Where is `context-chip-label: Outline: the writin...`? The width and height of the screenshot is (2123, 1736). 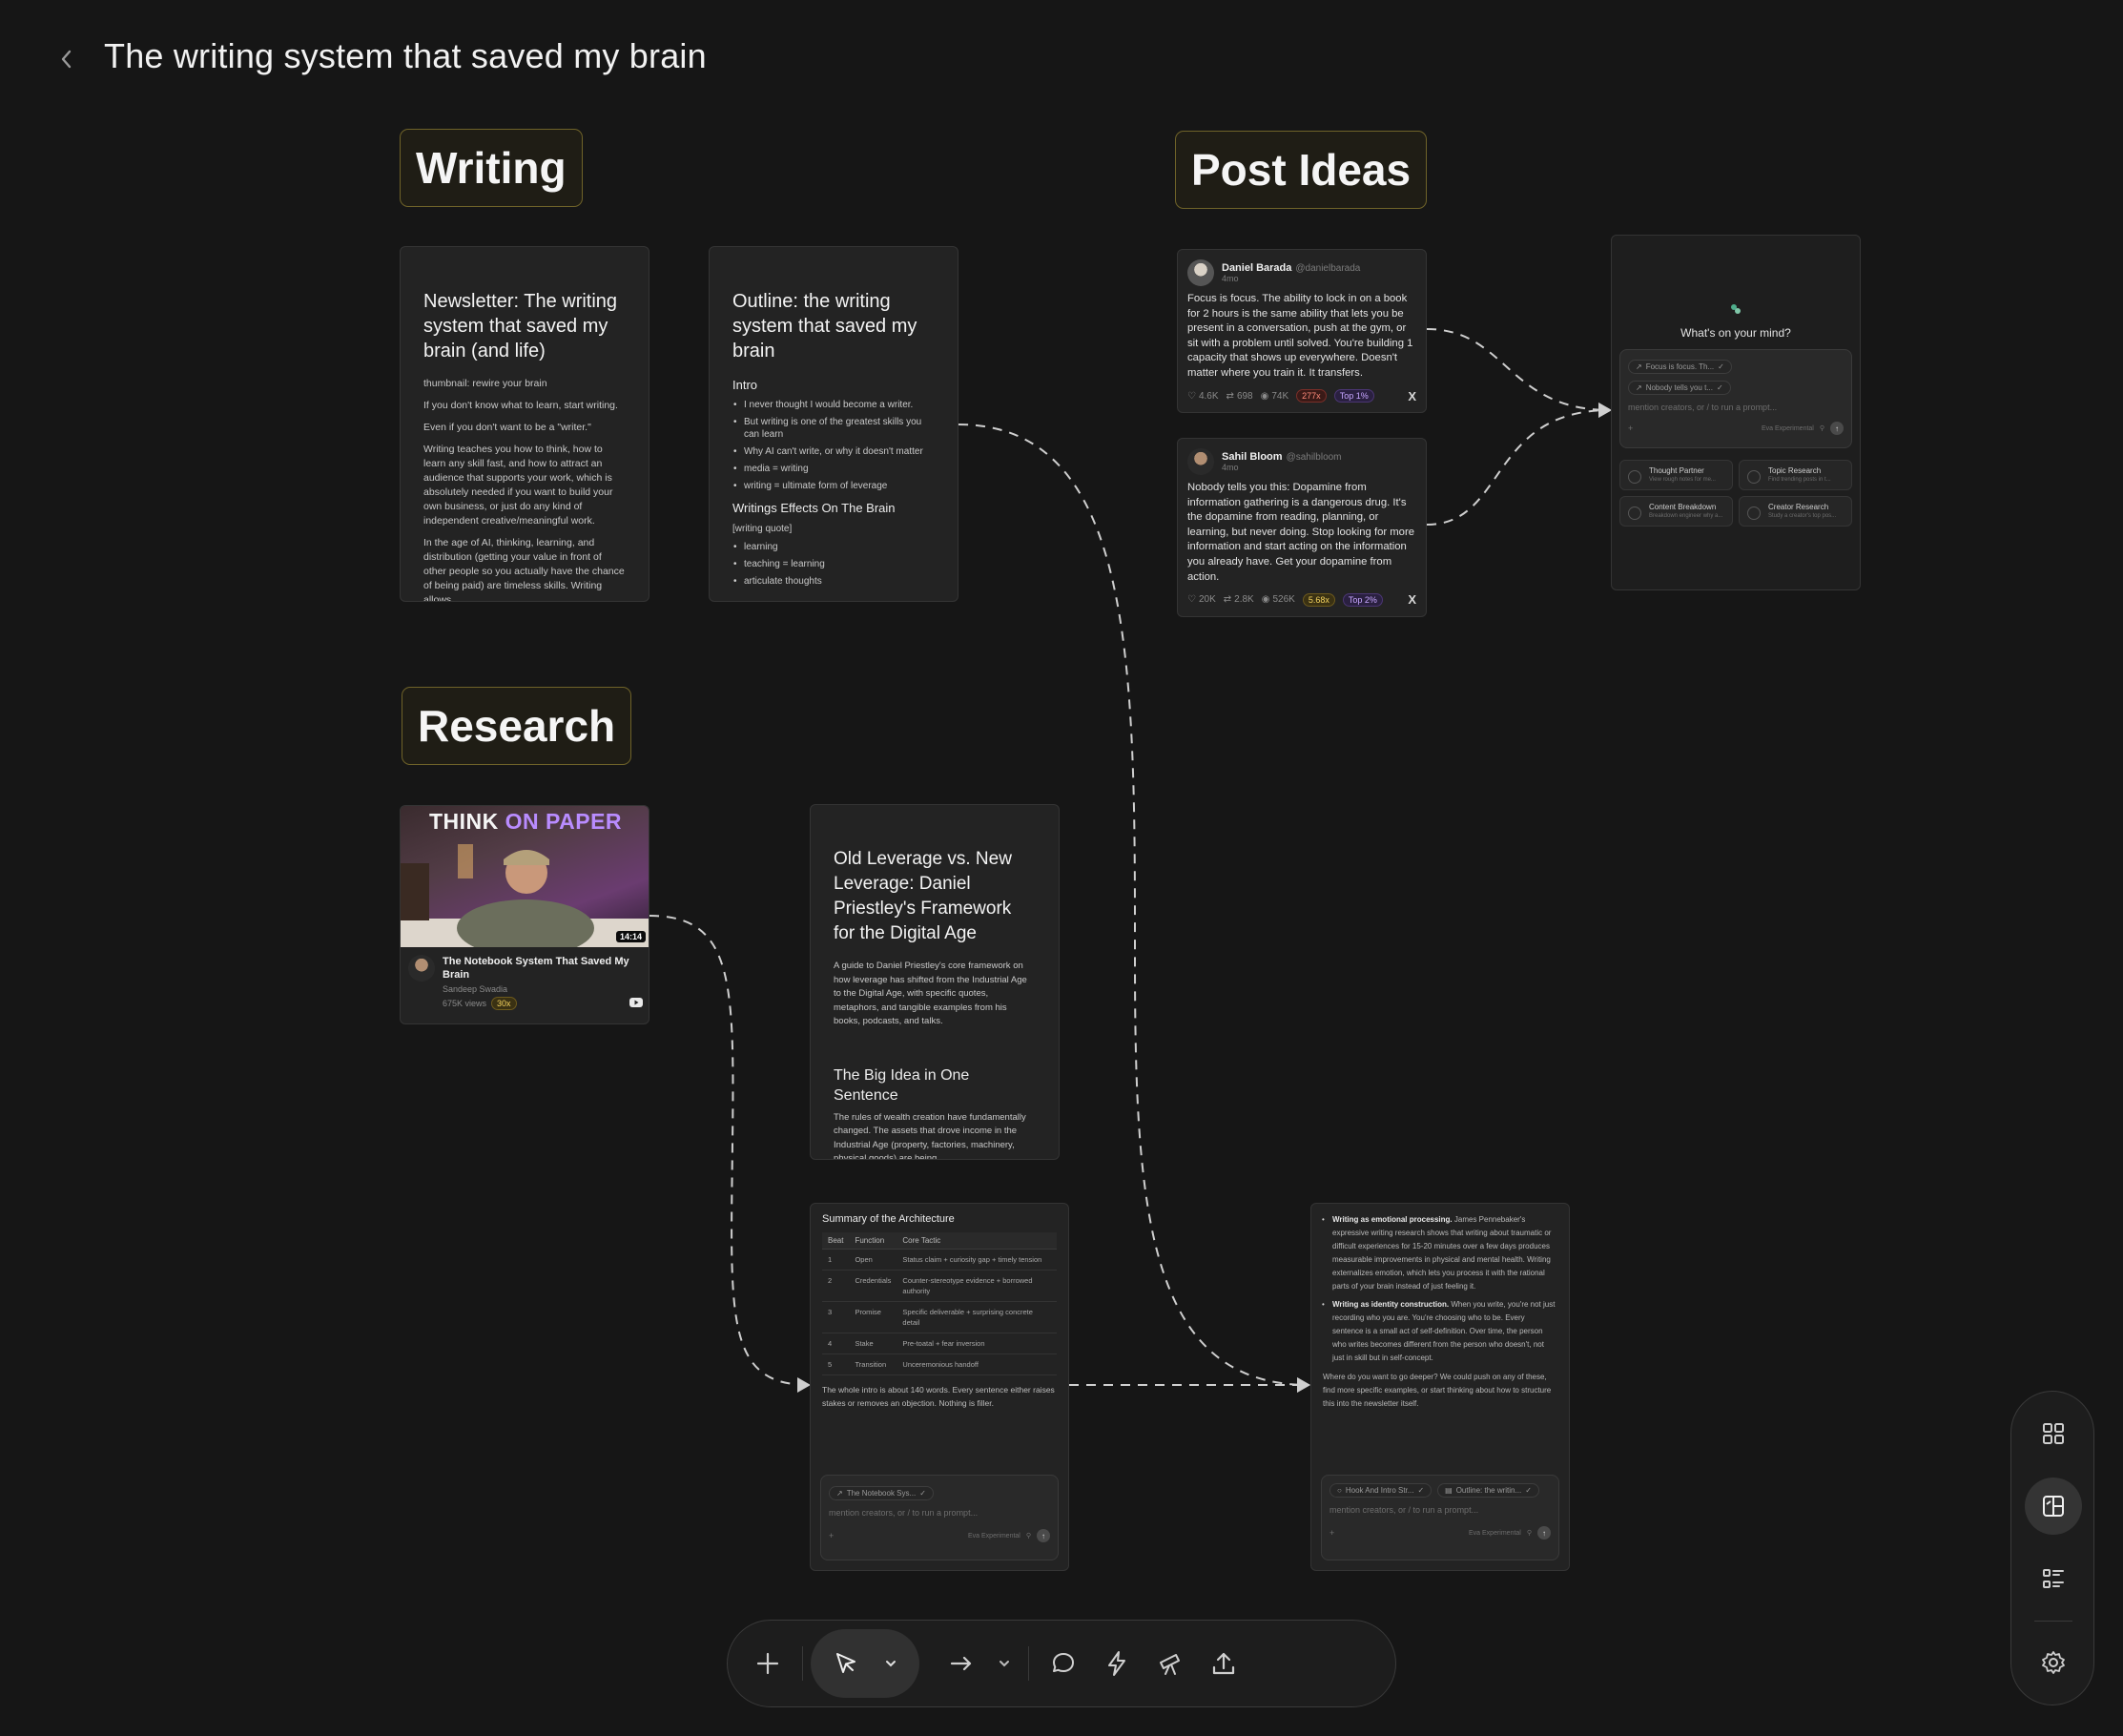
context-chip-label: Outline: the writin... is located at coordinates (1488, 1490).